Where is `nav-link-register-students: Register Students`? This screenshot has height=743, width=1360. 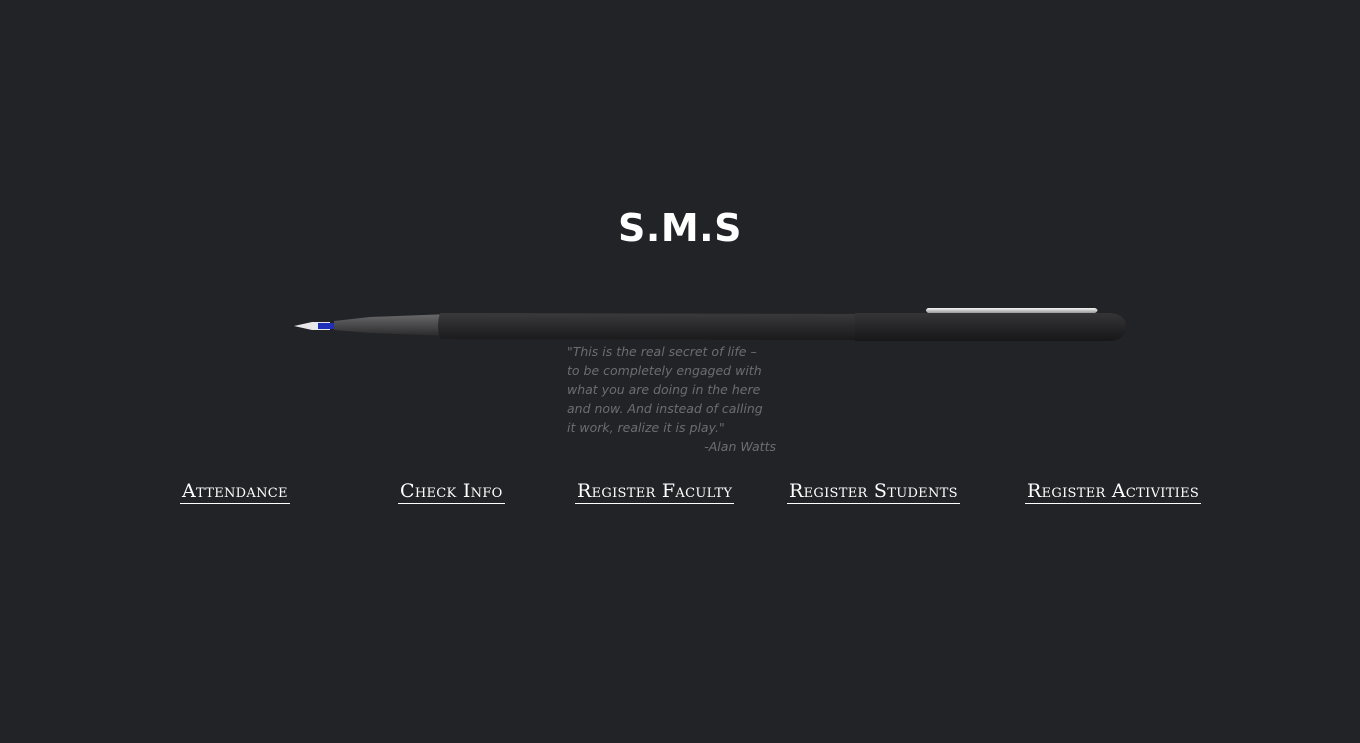
nav-link-register-students: Register Students is located at coordinates (873, 492).